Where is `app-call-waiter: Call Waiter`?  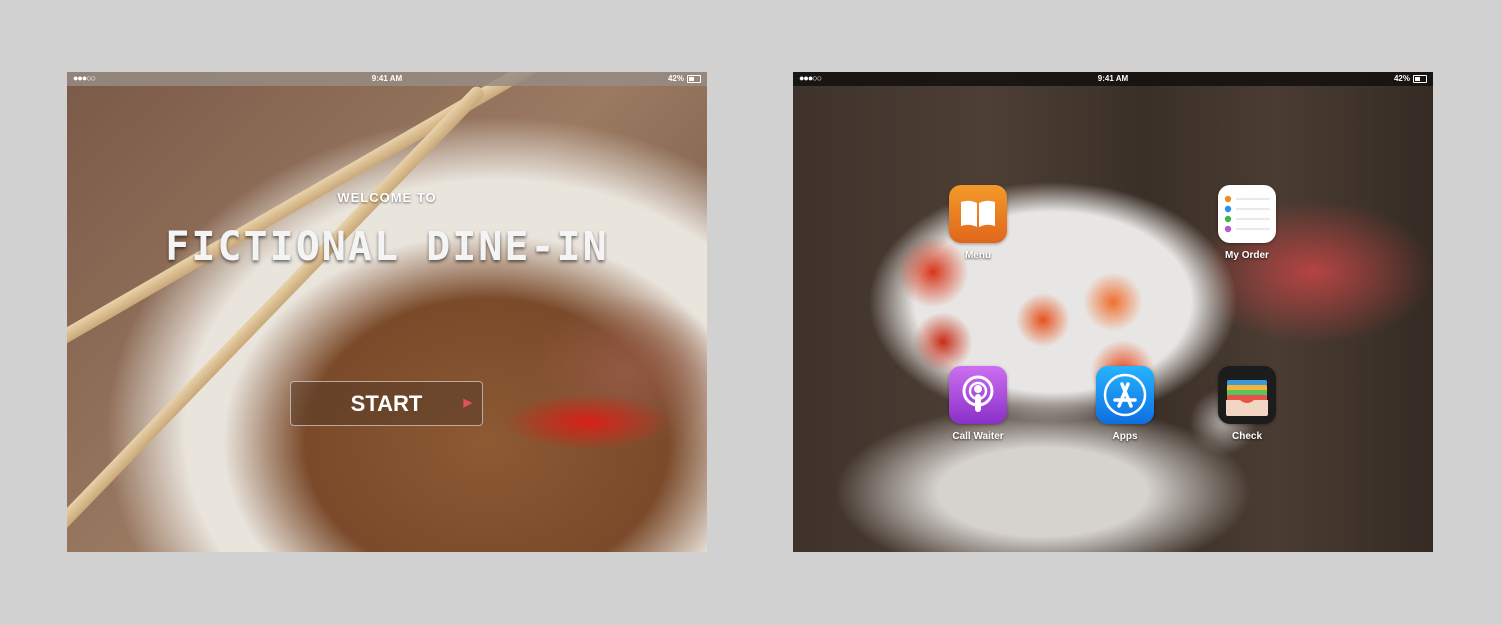
app-call-waiter: Call Waiter is located at coordinates (978, 404).